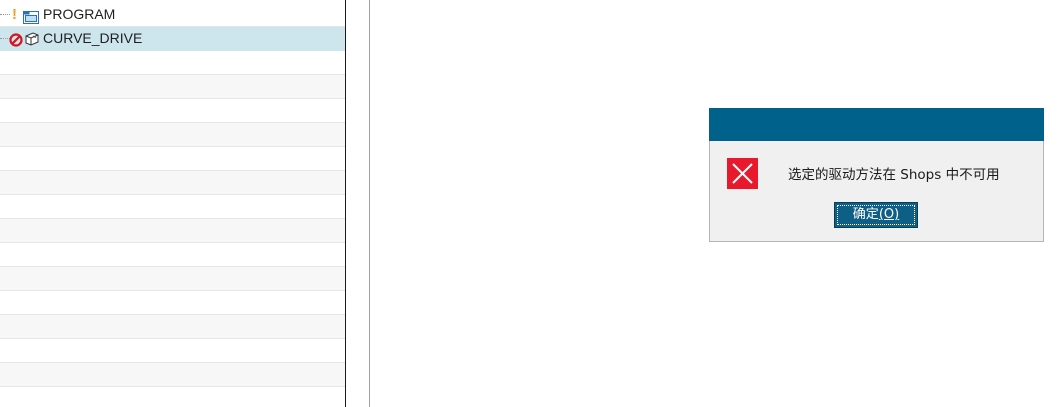 The width and height of the screenshot is (1057, 407). I want to click on panel-splitter, so click(369, 203).